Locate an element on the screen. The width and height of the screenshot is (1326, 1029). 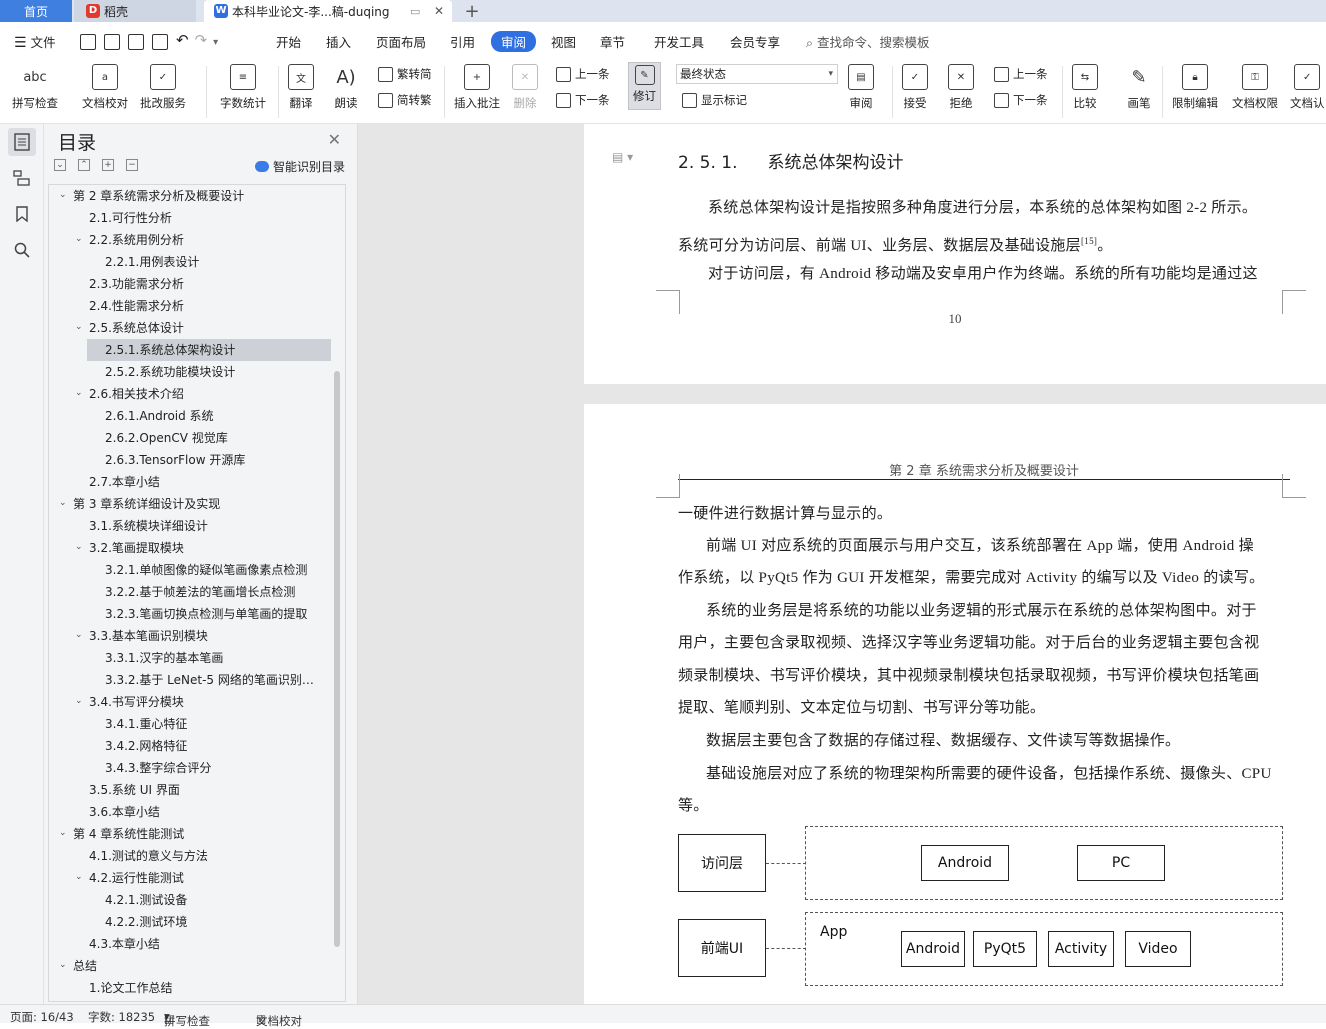
toc-item: 3.2.2.基于帧差法的笔画增长点检测 is located at coordinates (214, 592).